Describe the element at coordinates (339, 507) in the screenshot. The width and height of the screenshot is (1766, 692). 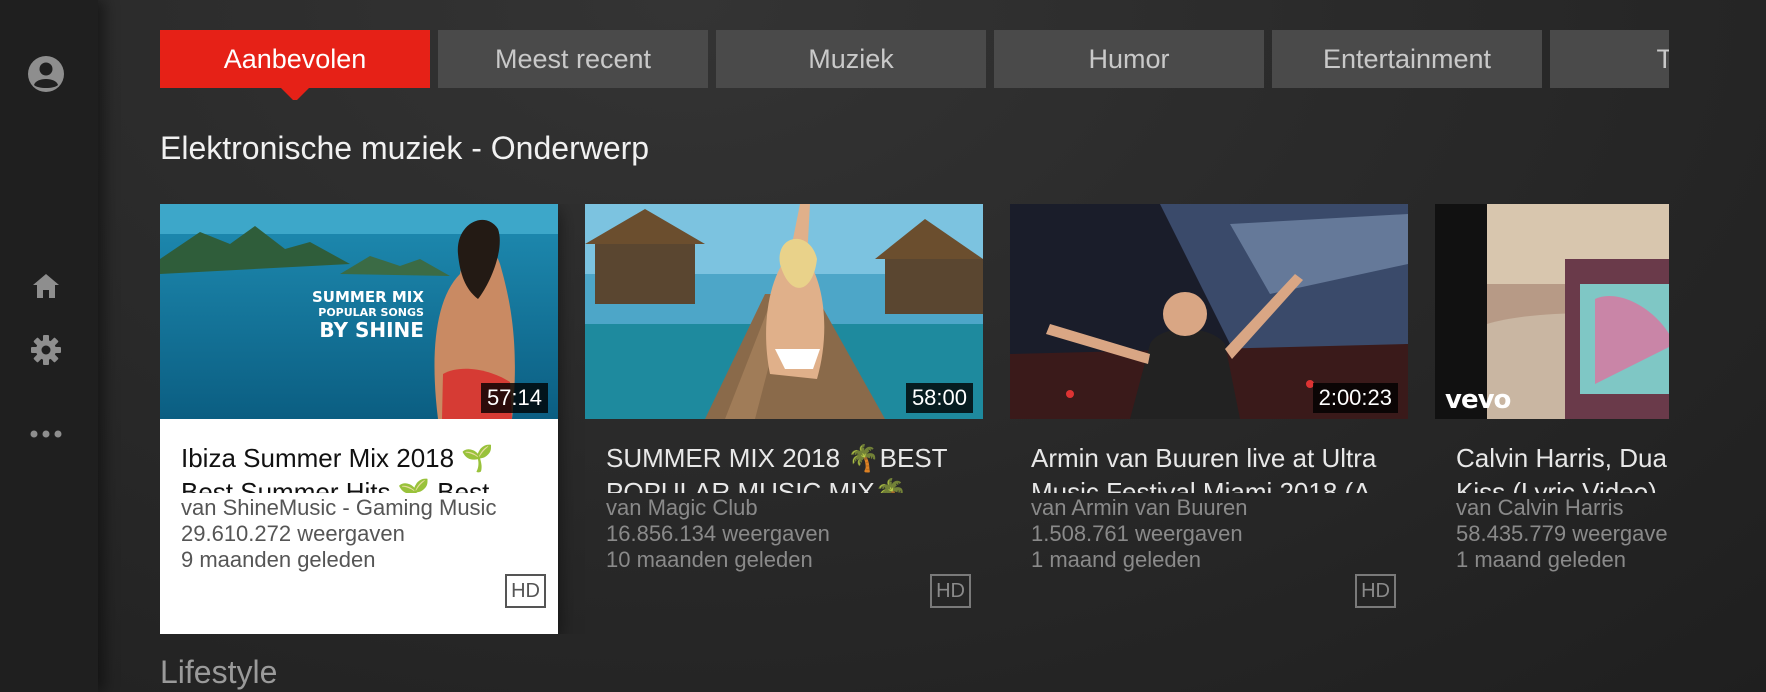
I see `video-channel: van ShineMusic - Gaming Music` at that location.